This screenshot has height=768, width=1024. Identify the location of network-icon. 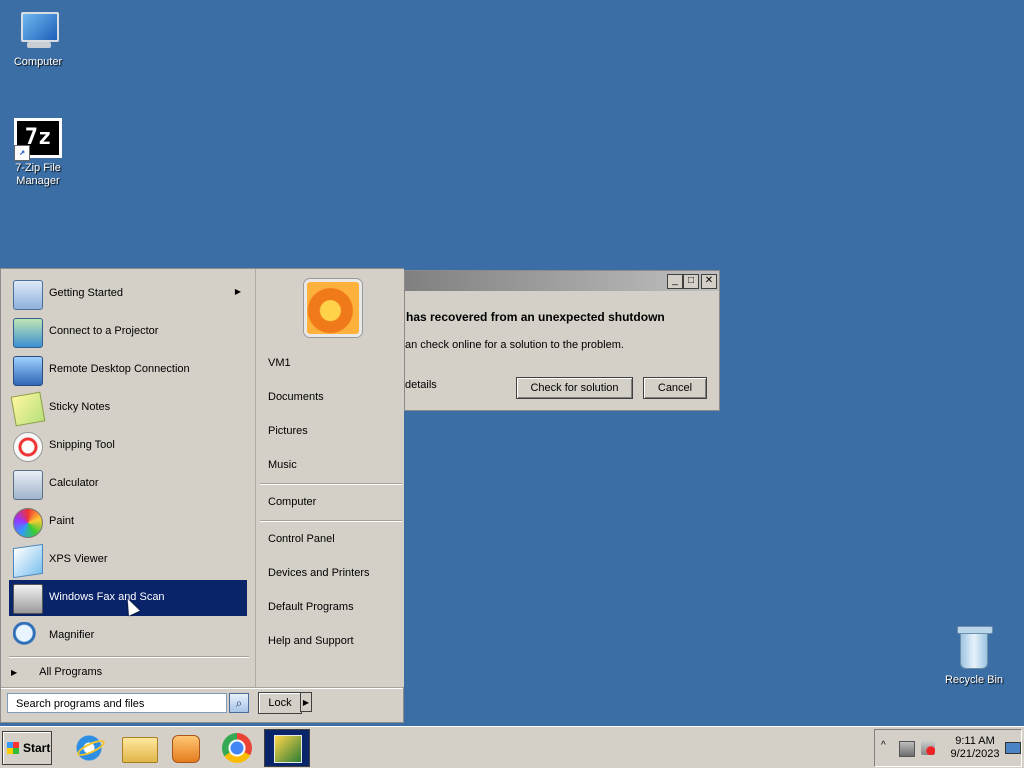
(907, 749).